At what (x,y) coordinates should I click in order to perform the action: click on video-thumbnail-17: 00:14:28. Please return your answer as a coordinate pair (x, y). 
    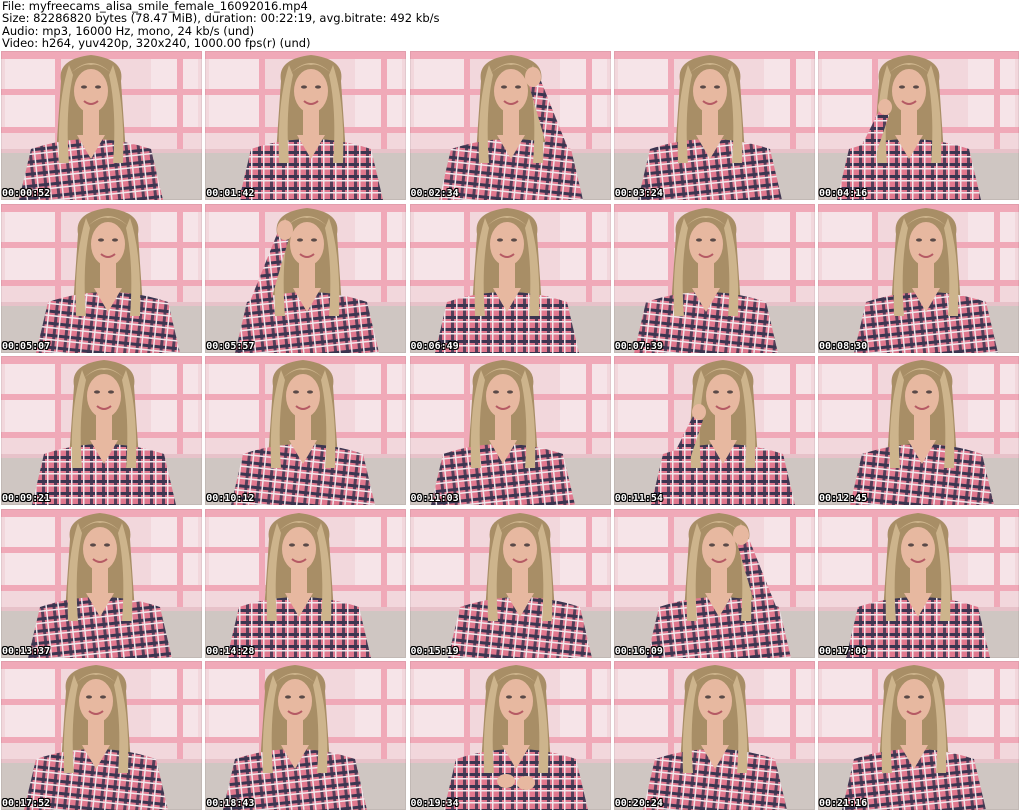
    Looking at the image, I should click on (306, 583).